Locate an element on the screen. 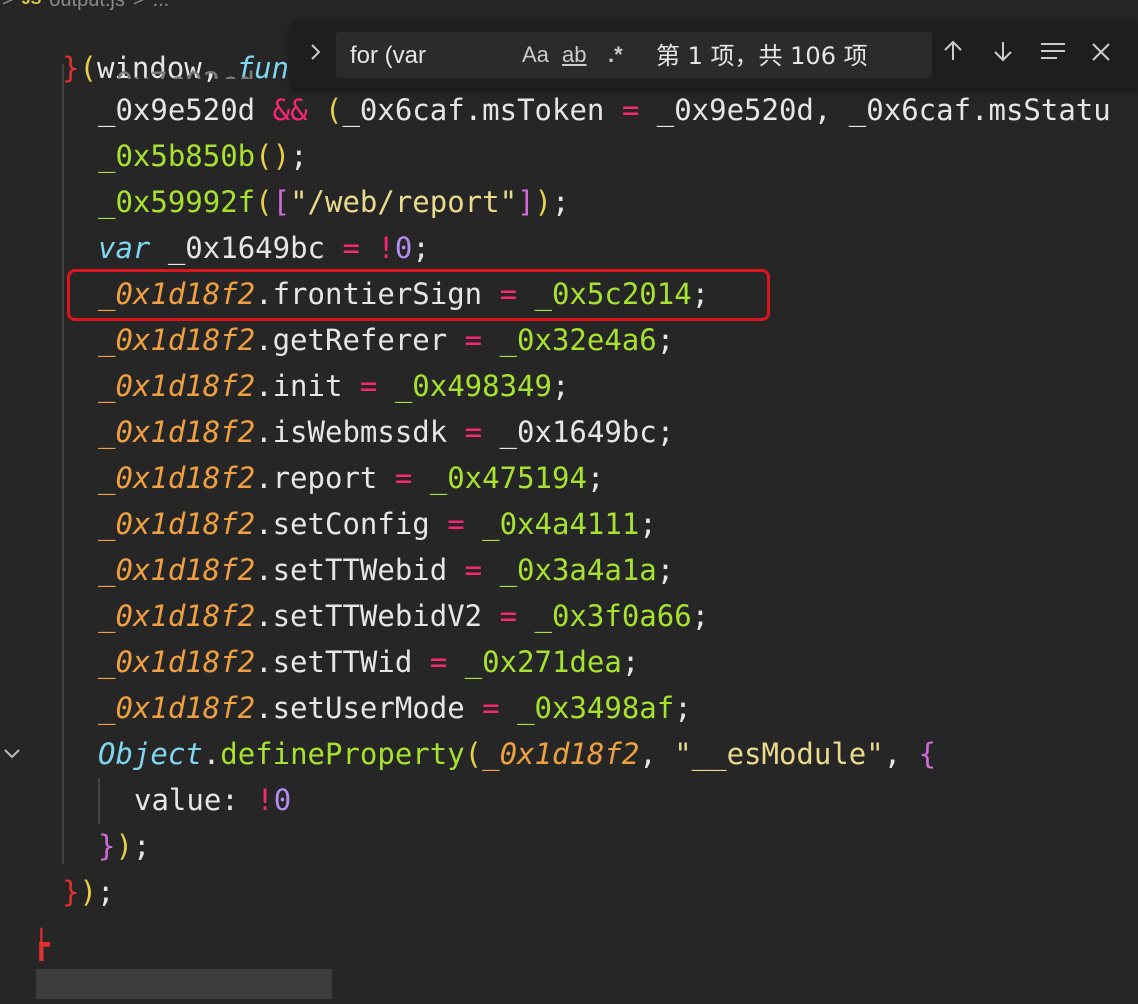 The image size is (1138, 1004). code-token: .setTTWid is located at coordinates (342, 662).